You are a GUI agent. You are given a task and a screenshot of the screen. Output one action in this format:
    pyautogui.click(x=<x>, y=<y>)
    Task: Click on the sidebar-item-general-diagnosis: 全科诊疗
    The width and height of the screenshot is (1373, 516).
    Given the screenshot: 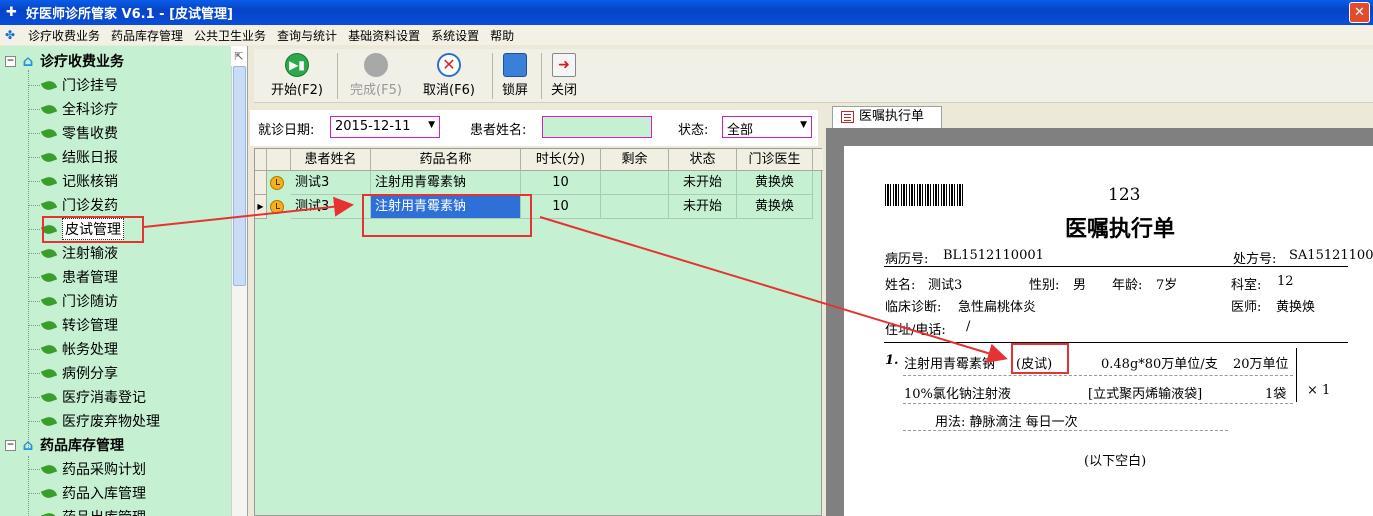 What is the action you would take?
    pyautogui.click(x=73, y=109)
    